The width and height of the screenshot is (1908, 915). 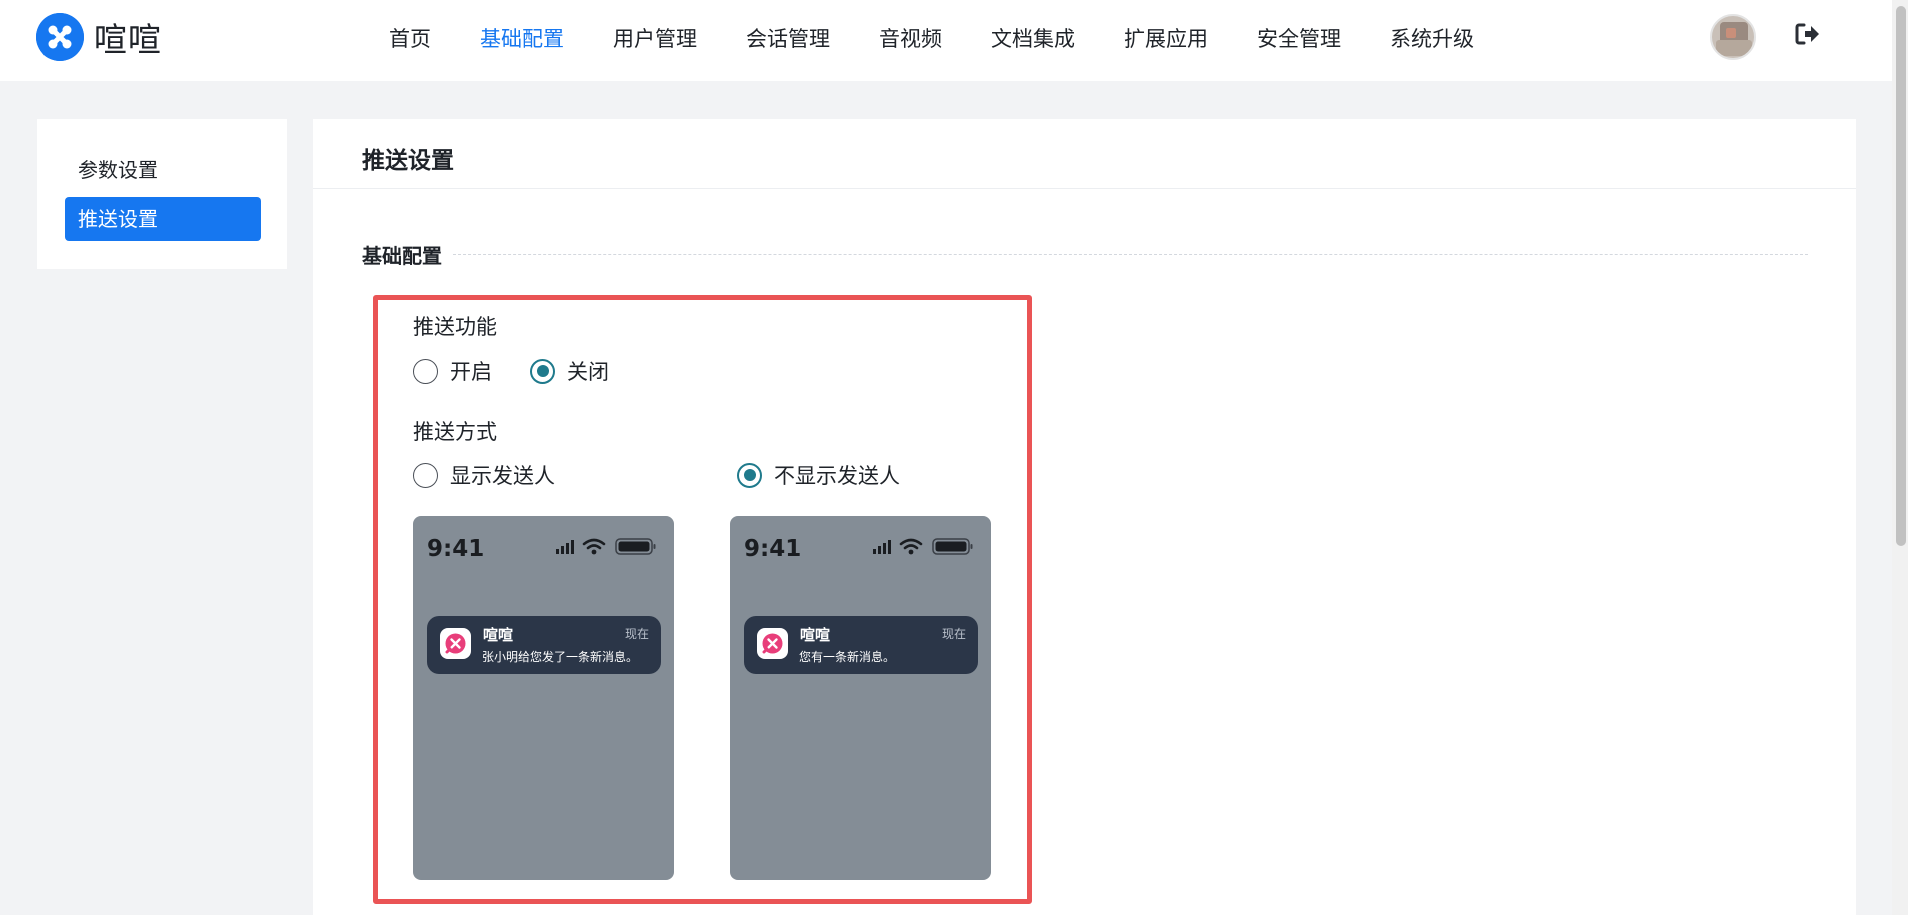 I want to click on notification-message: 您有一条新消息。, so click(x=847, y=657).